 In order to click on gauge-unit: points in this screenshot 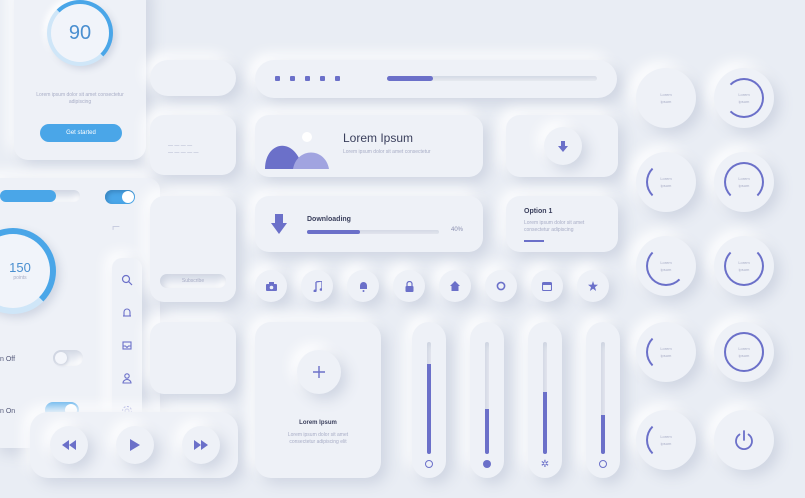, I will do `click(20, 278)`.